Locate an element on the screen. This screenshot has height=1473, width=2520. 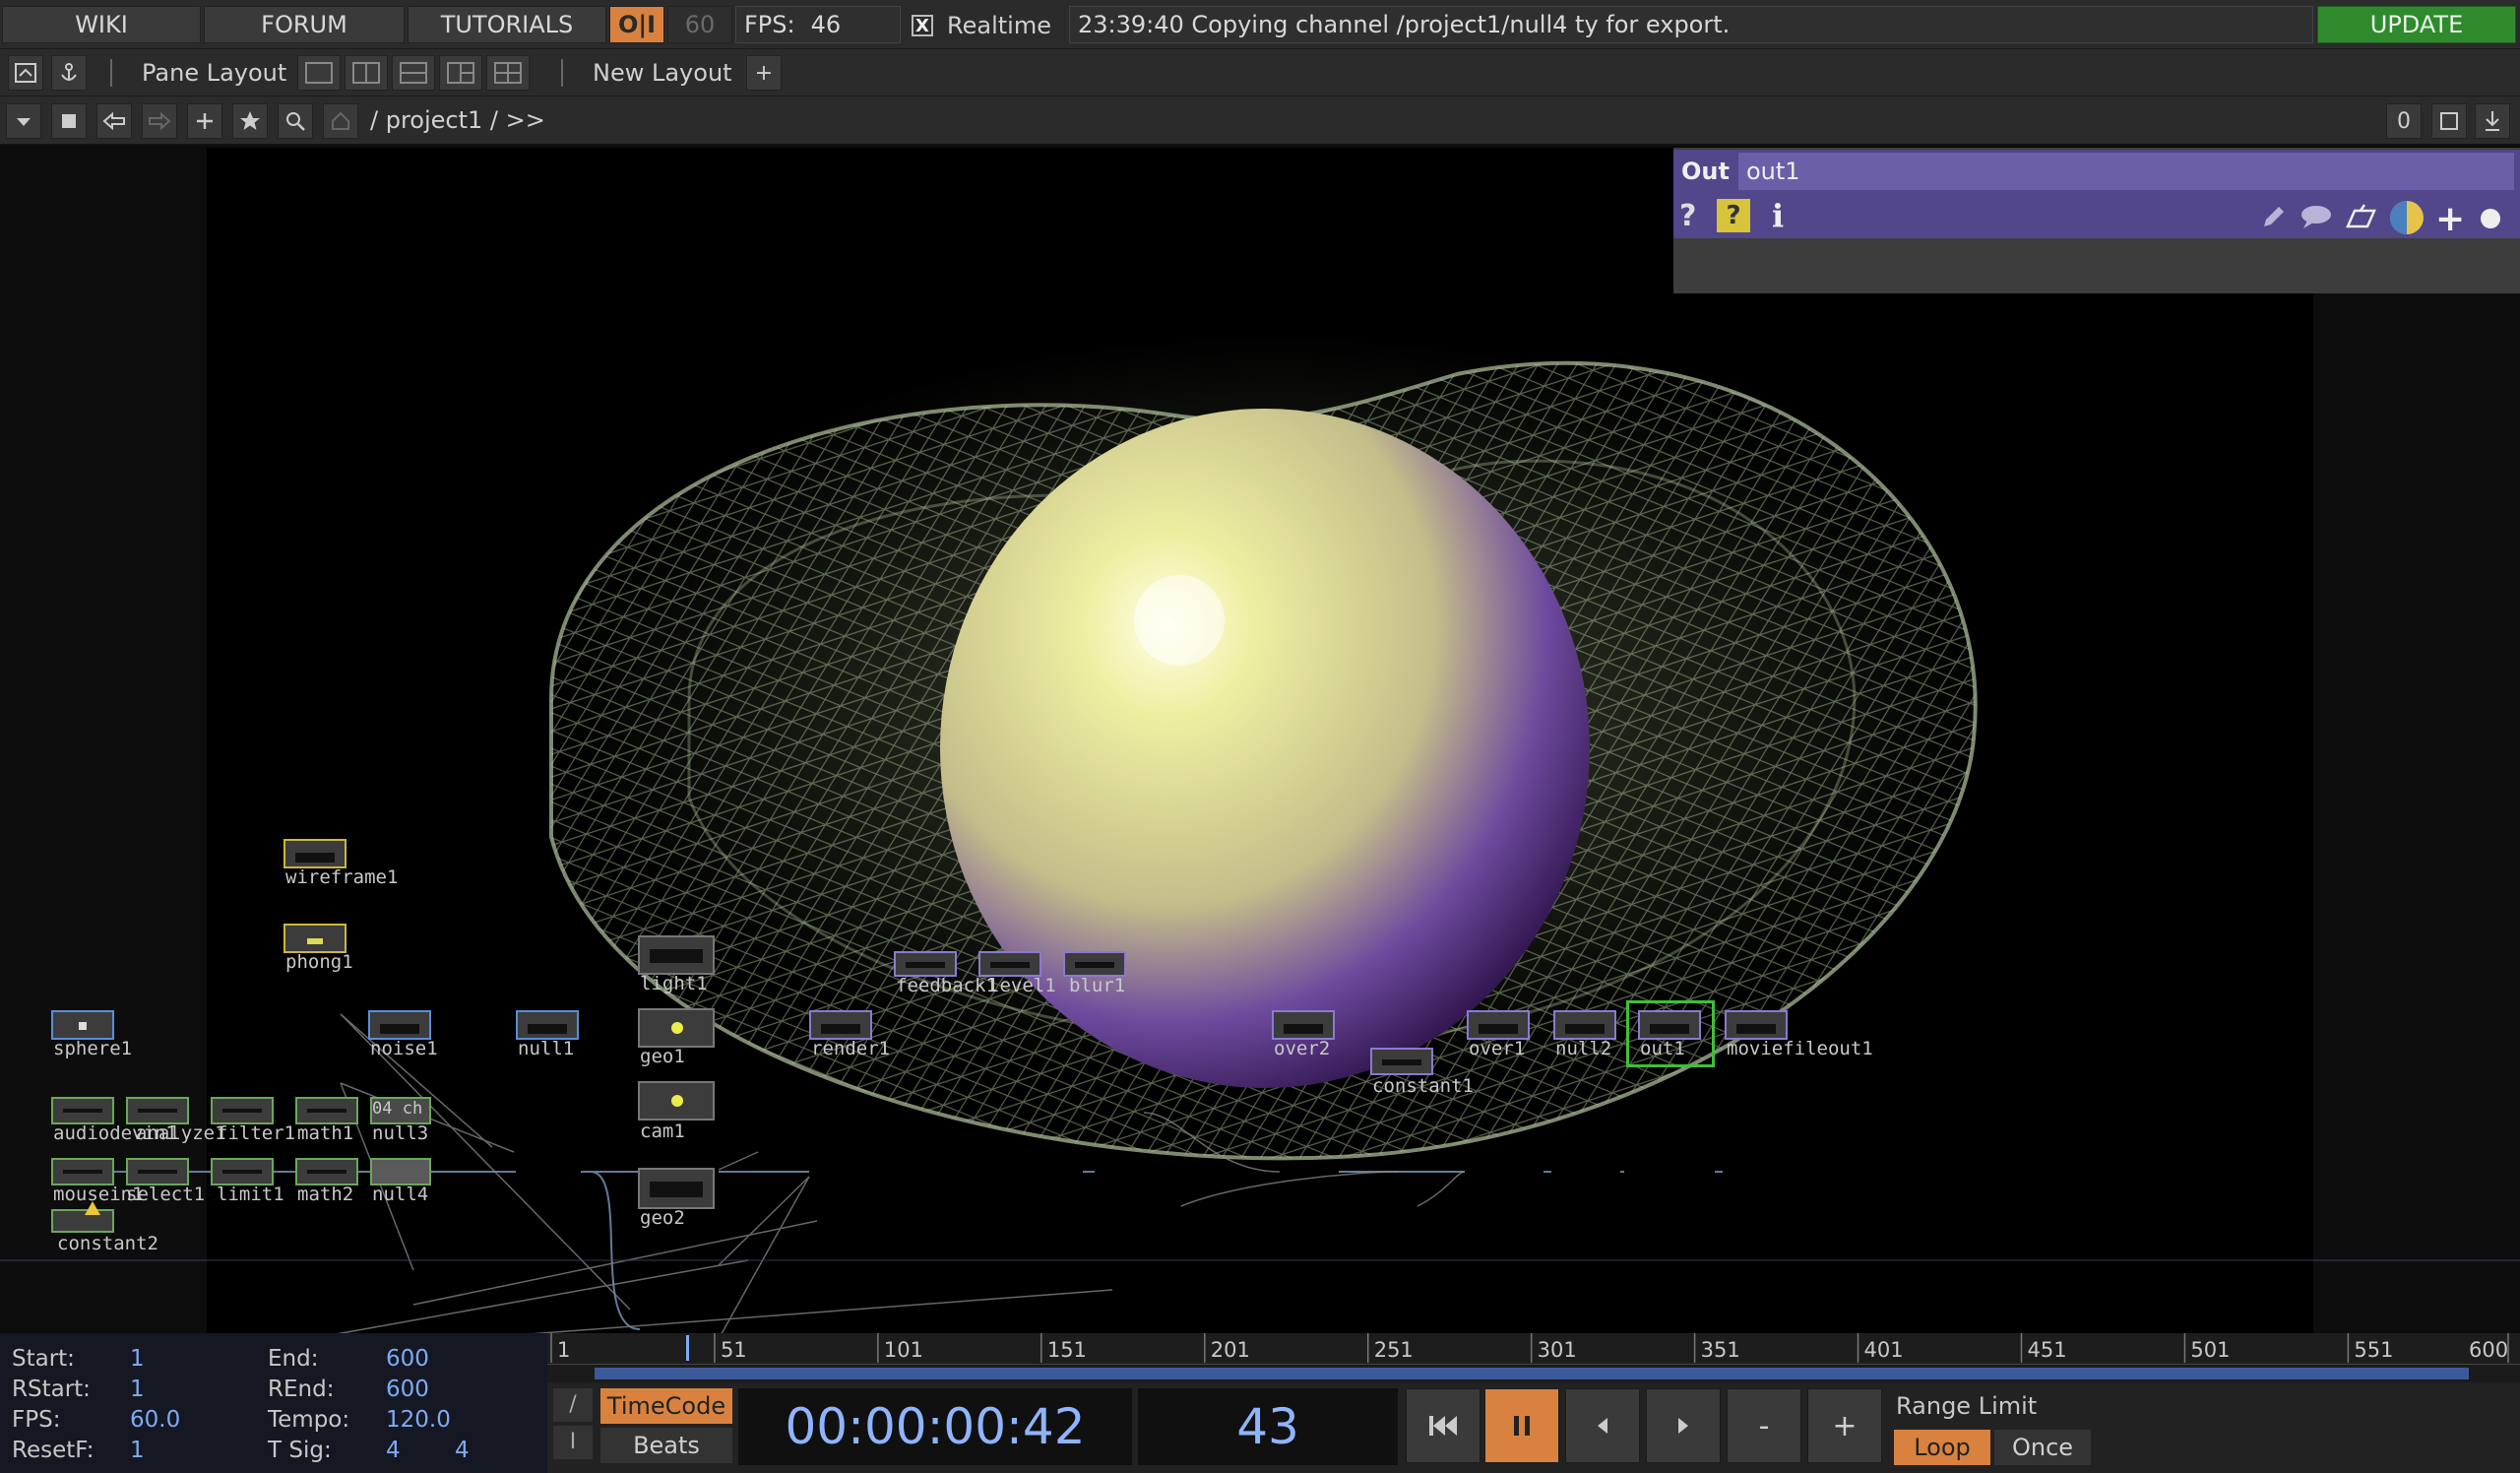
node-over2 is located at coordinates (1303, 1025).